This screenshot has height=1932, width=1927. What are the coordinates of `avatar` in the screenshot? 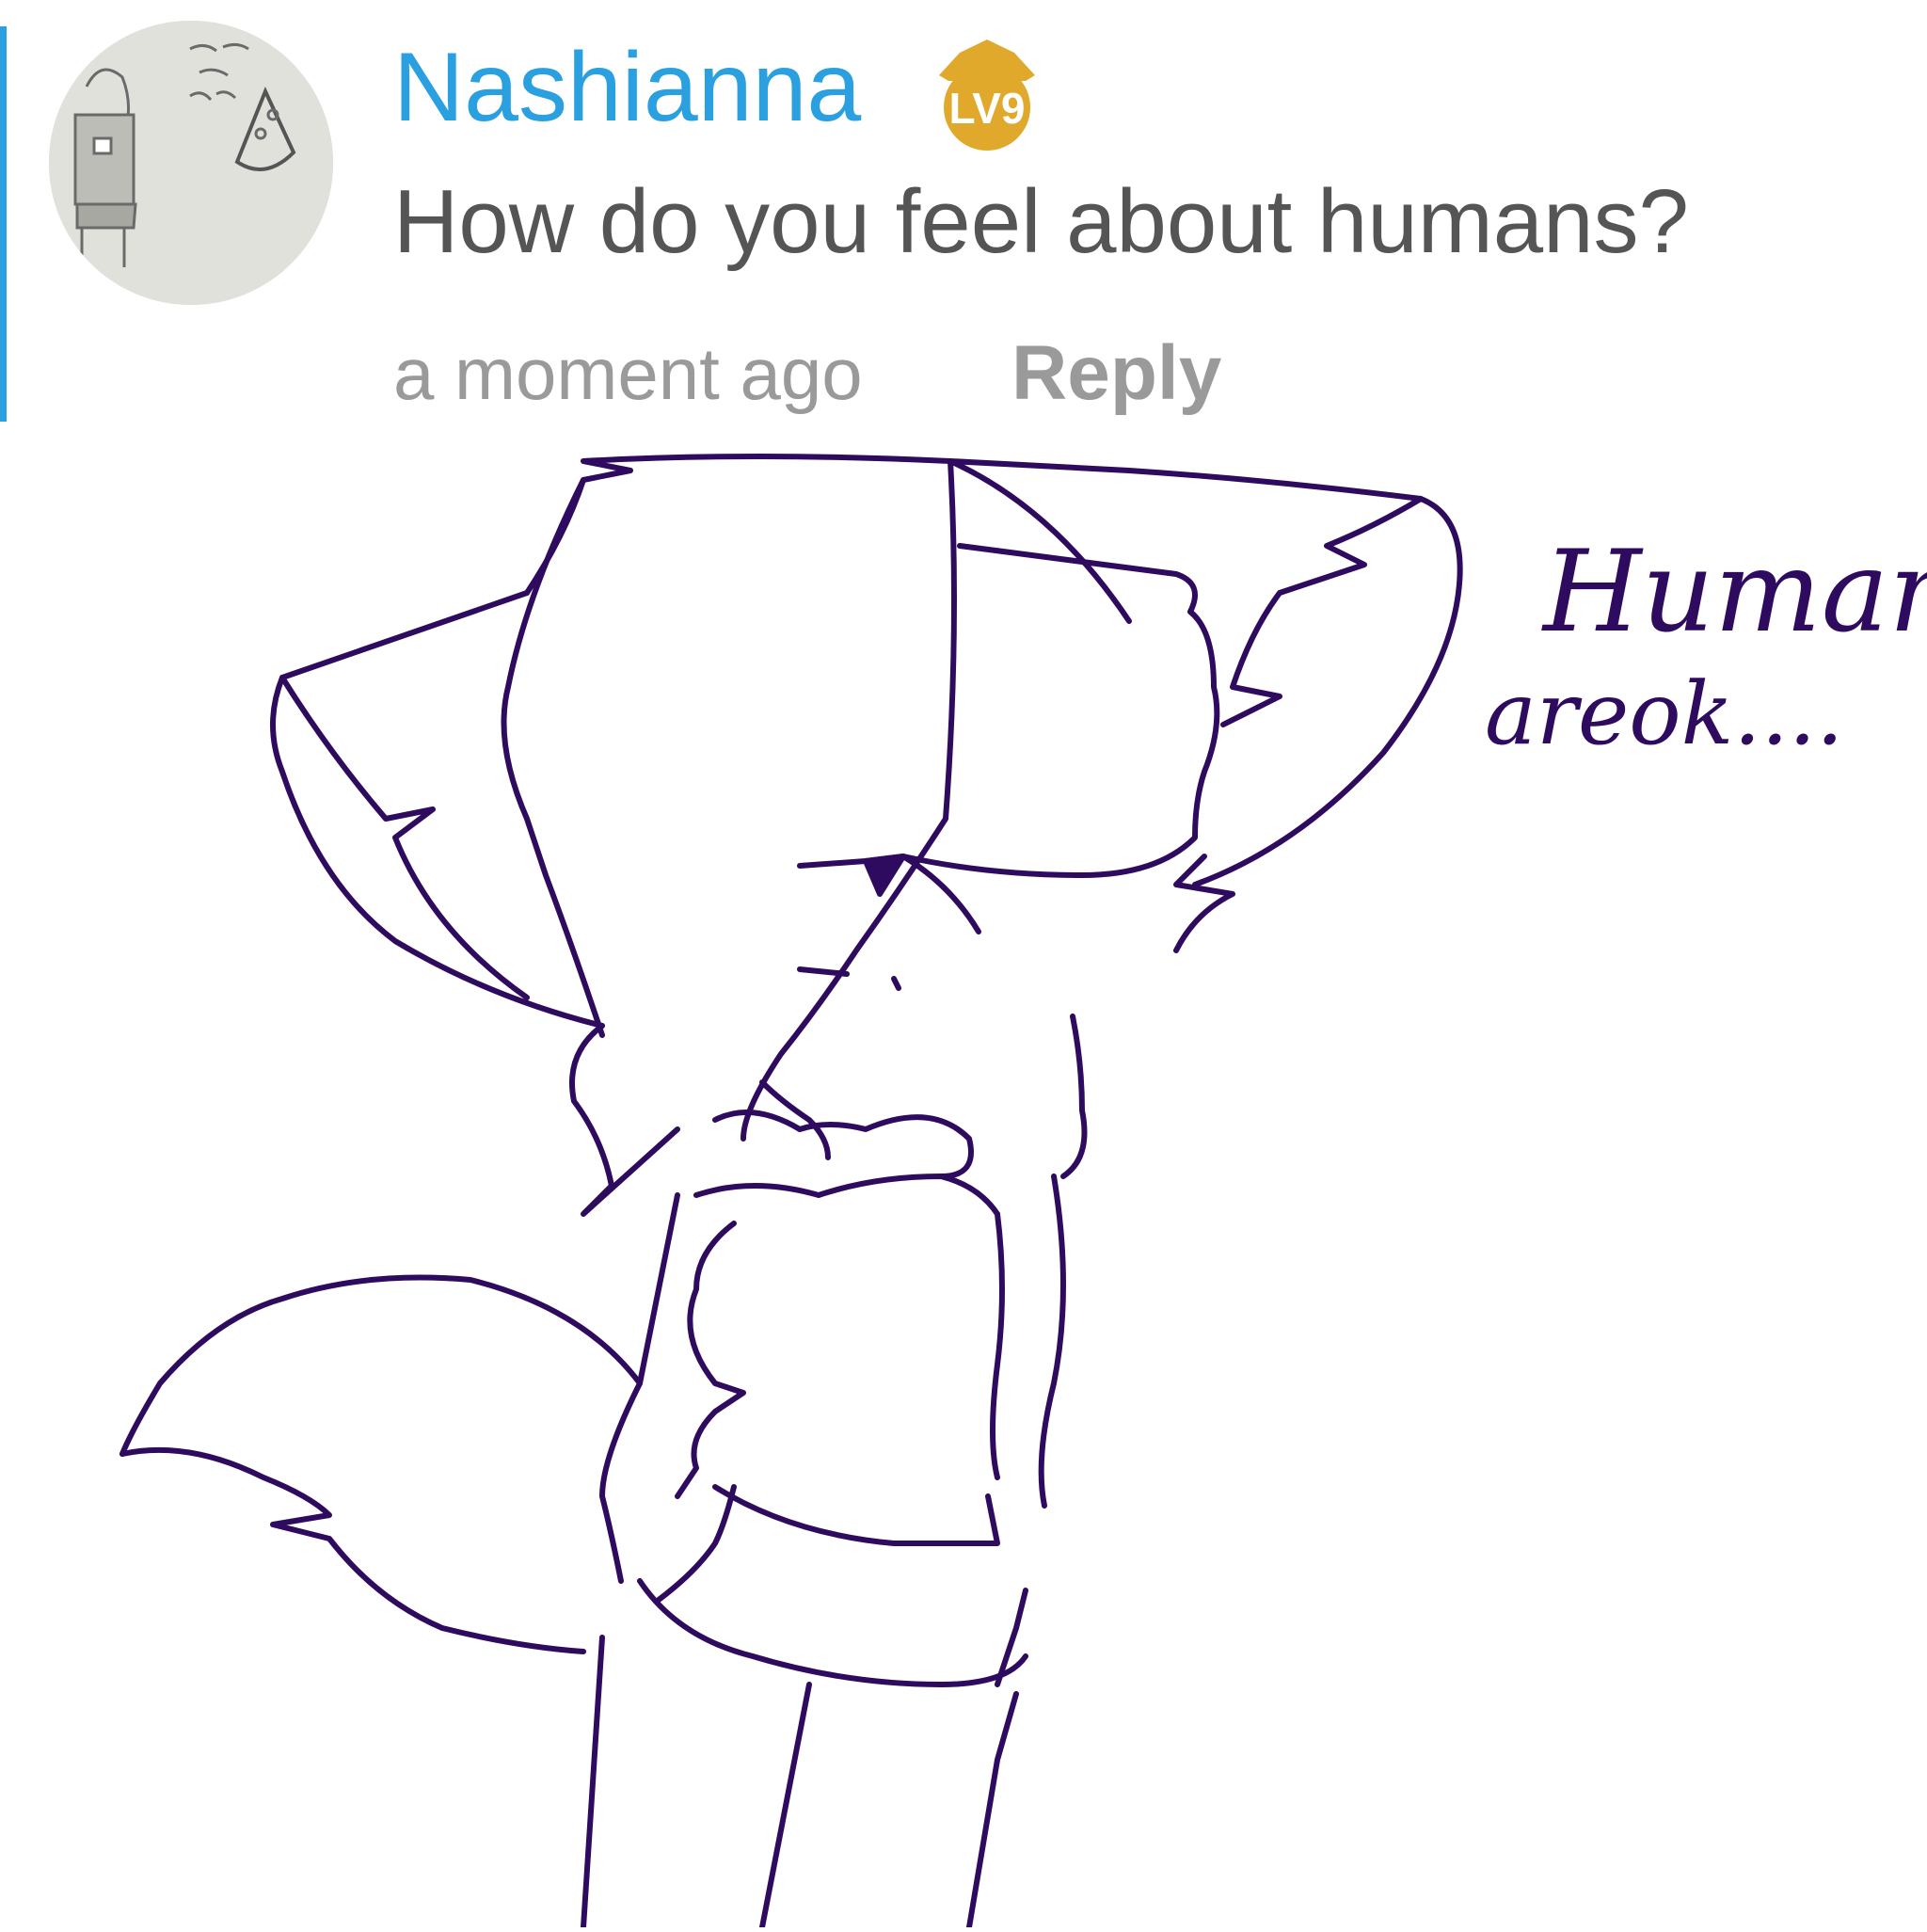 It's located at (191, 163).